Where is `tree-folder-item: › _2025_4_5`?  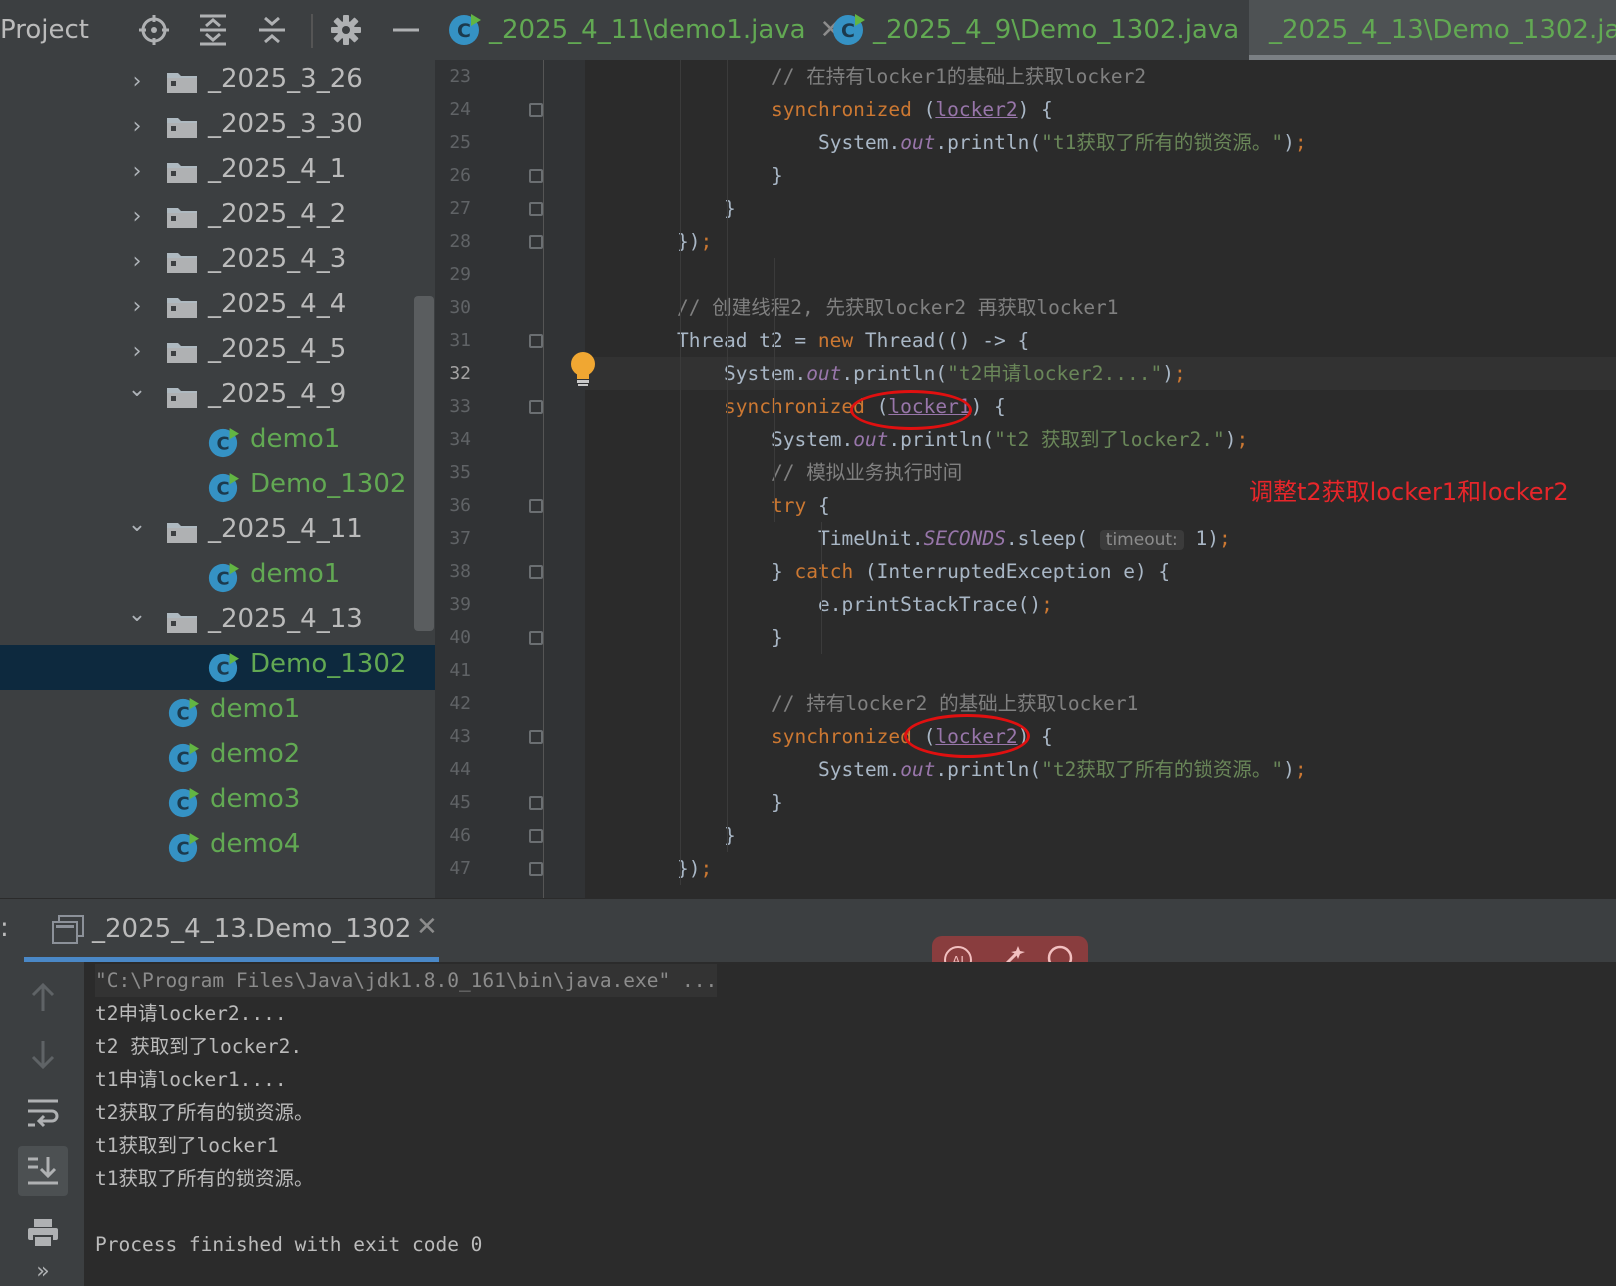 tree-folder-item: › _2025_4_5 is located at coordinates (217, 352).